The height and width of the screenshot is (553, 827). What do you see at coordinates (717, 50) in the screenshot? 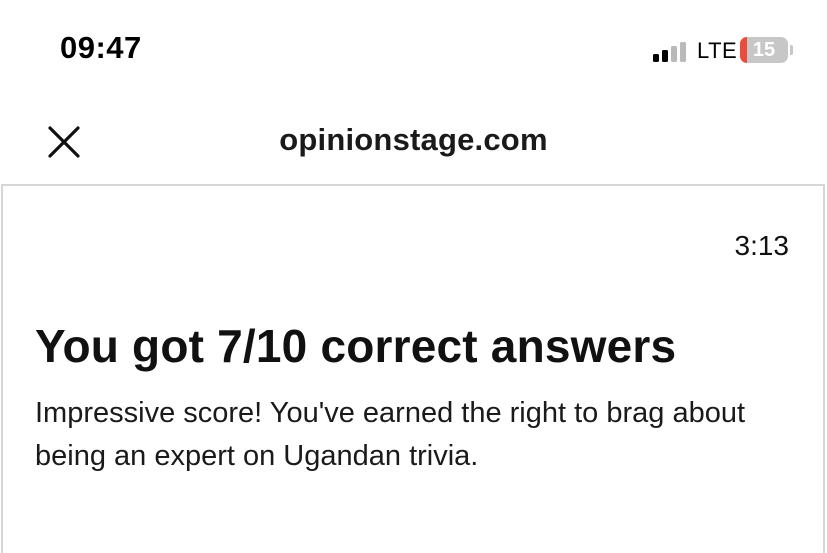
I see `network-type: LTE` at bounding box center [717, 50].